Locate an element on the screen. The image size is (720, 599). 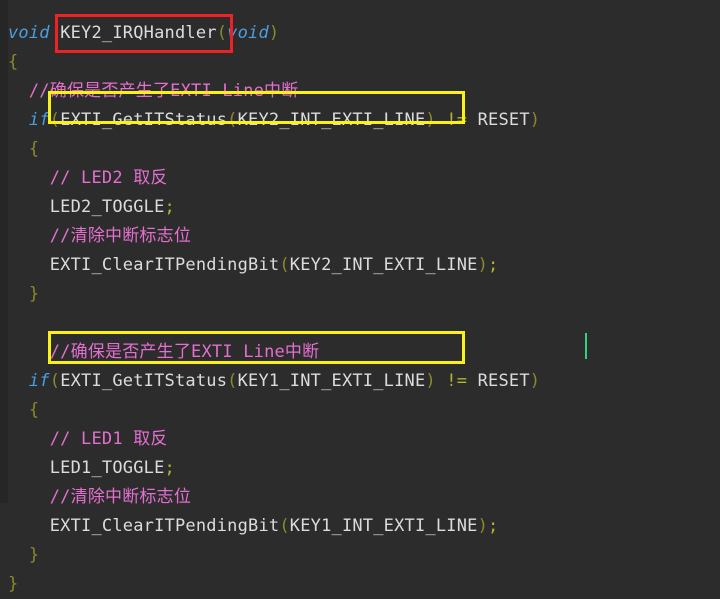
code-line: // LED2 取反 is located at coordinates (88, 178).